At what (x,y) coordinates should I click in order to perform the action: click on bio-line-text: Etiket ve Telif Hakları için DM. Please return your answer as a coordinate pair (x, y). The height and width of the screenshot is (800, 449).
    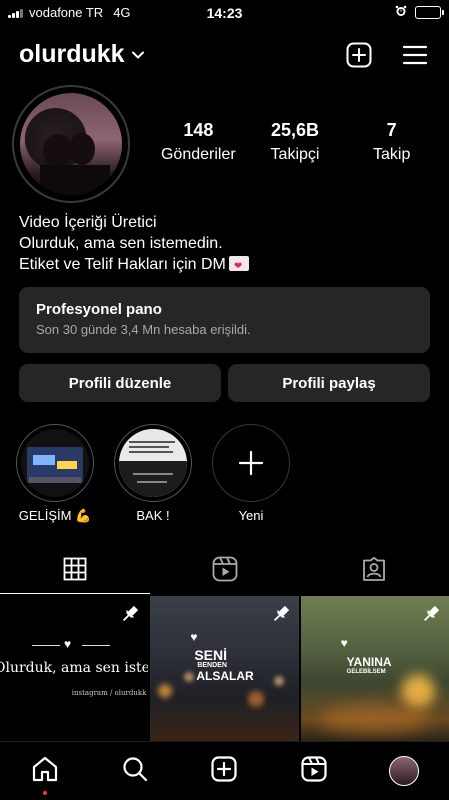
    Looking at the image, I should click on (122, 264).